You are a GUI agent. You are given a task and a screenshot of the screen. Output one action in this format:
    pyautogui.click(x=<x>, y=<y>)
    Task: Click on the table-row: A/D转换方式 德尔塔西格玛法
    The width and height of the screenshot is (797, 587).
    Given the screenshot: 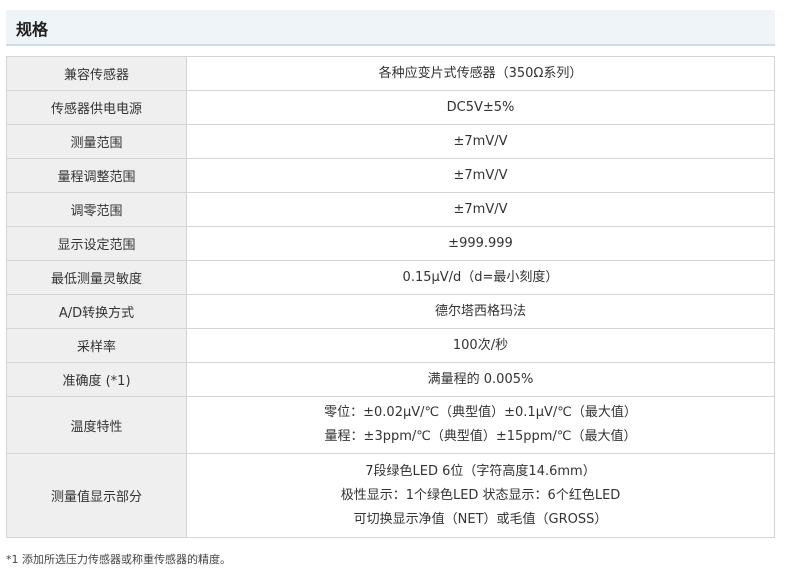 What is the action you would take?
    pyautogui.click(x=390, y=311)
    